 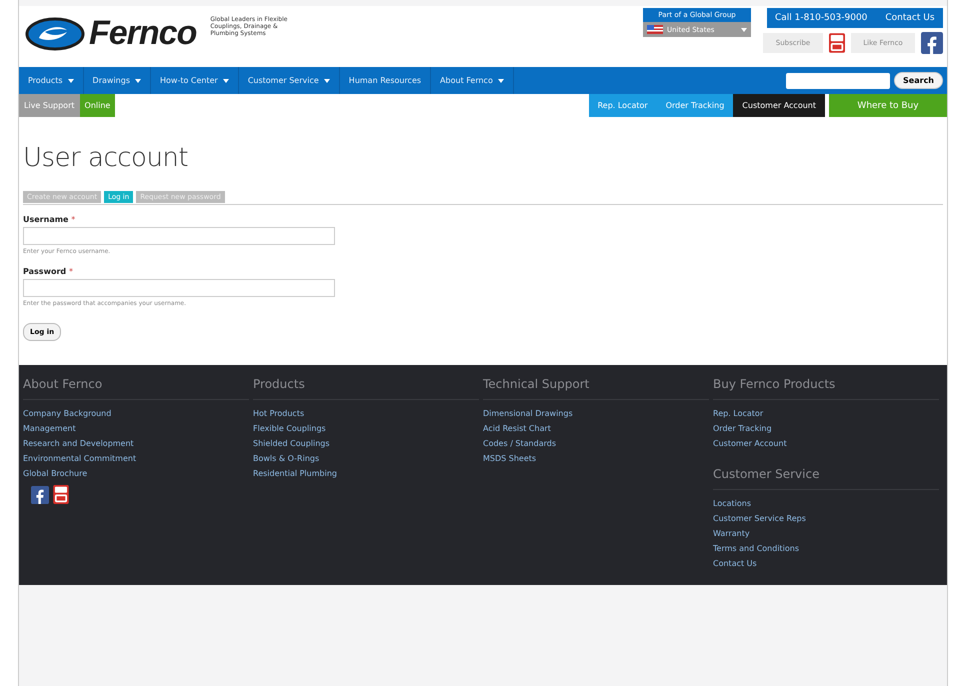 I want to click on field-label: Password *, so click(x=48, y=271).